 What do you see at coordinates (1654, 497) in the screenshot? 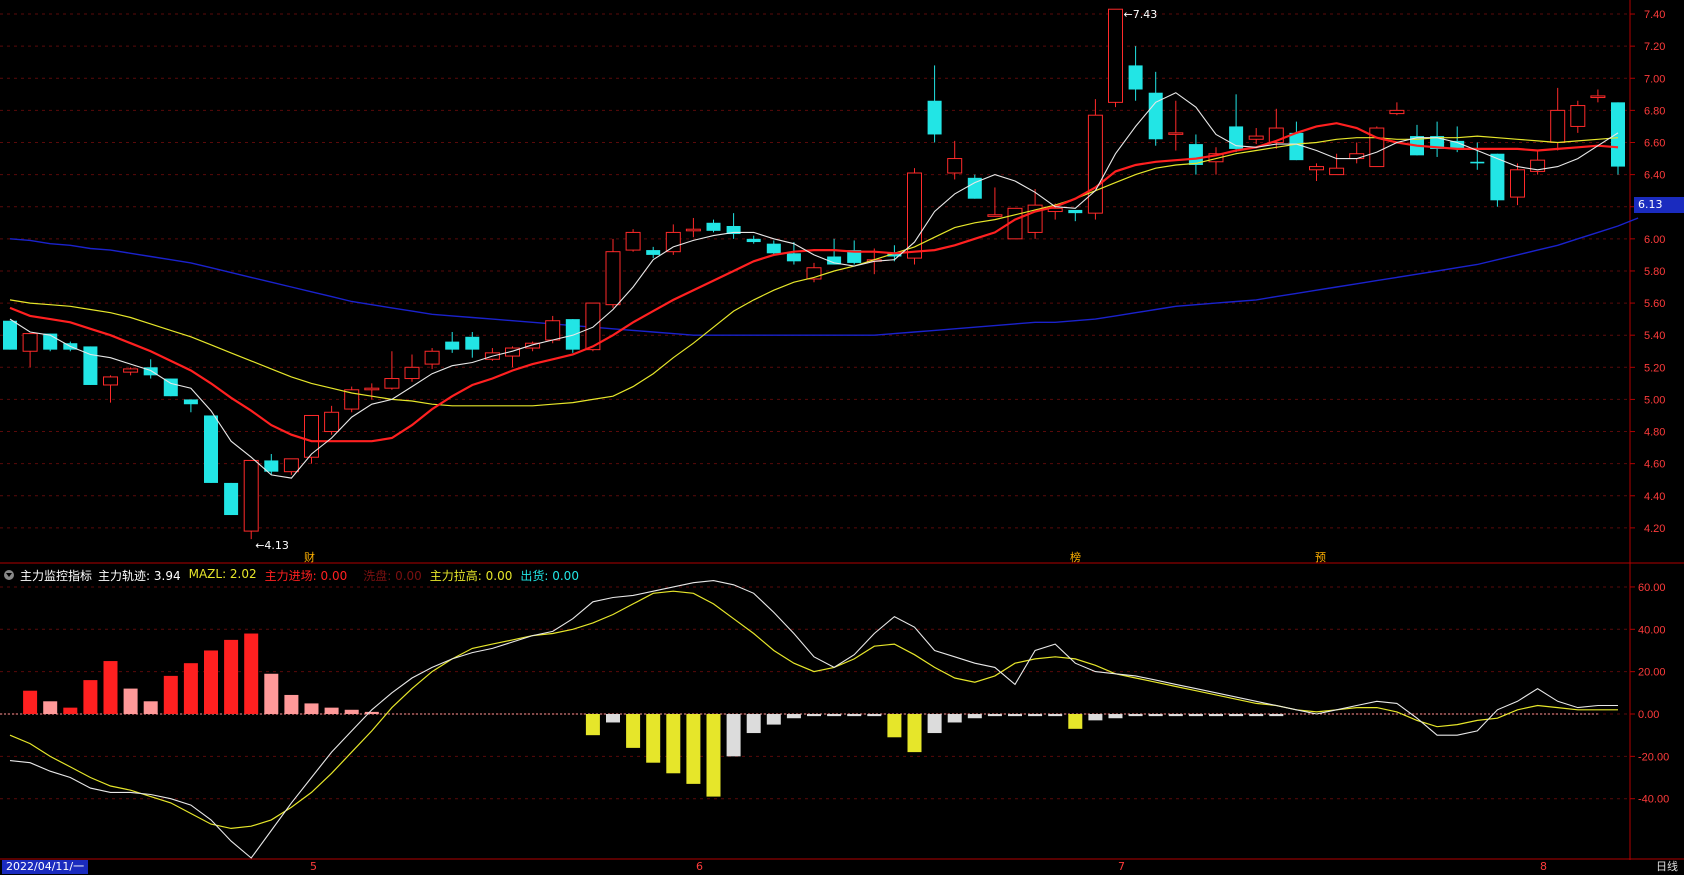
I see `y-tick-label: 4.40` at bounding box center [1654, 497].